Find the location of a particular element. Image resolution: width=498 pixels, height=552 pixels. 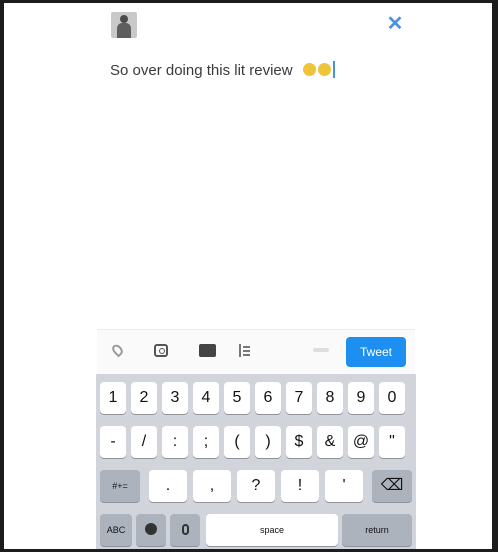

key-1: 1 is located at coordinates (113, 398).